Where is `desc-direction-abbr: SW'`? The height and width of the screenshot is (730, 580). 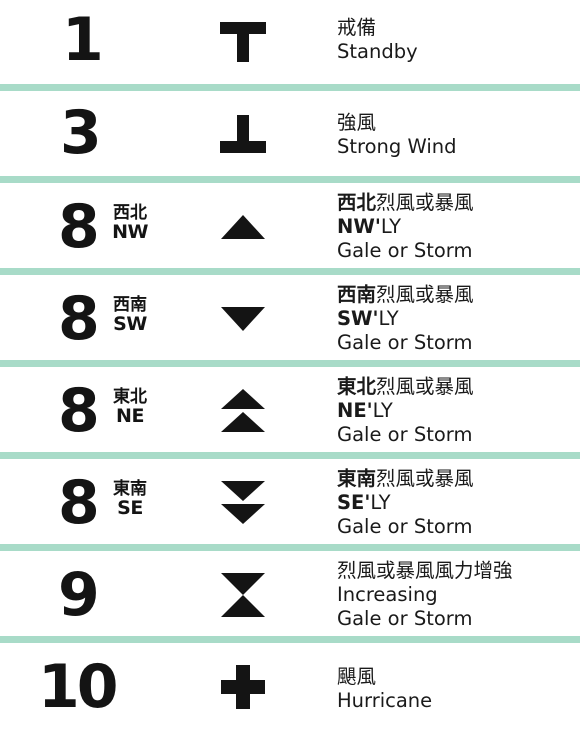 desc-direction-abbr: SW' is located at coordinates (358, 318).